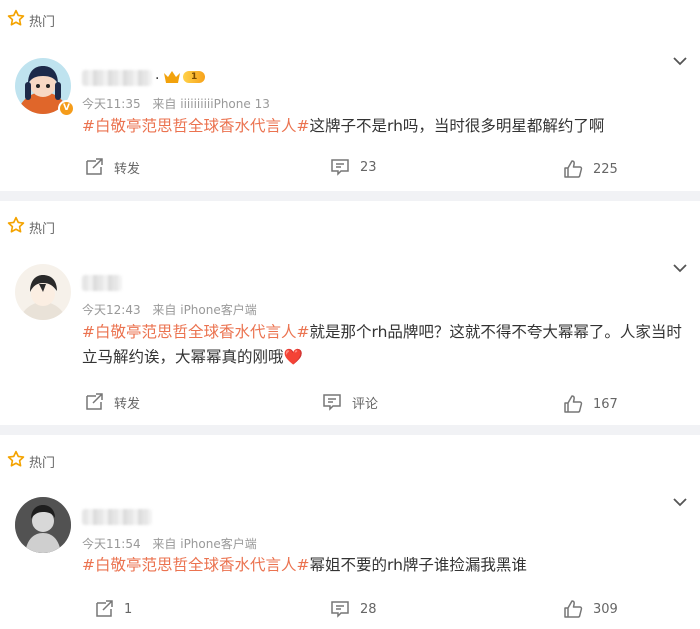  I want to click on comment-count: 28, so click(368, 609).